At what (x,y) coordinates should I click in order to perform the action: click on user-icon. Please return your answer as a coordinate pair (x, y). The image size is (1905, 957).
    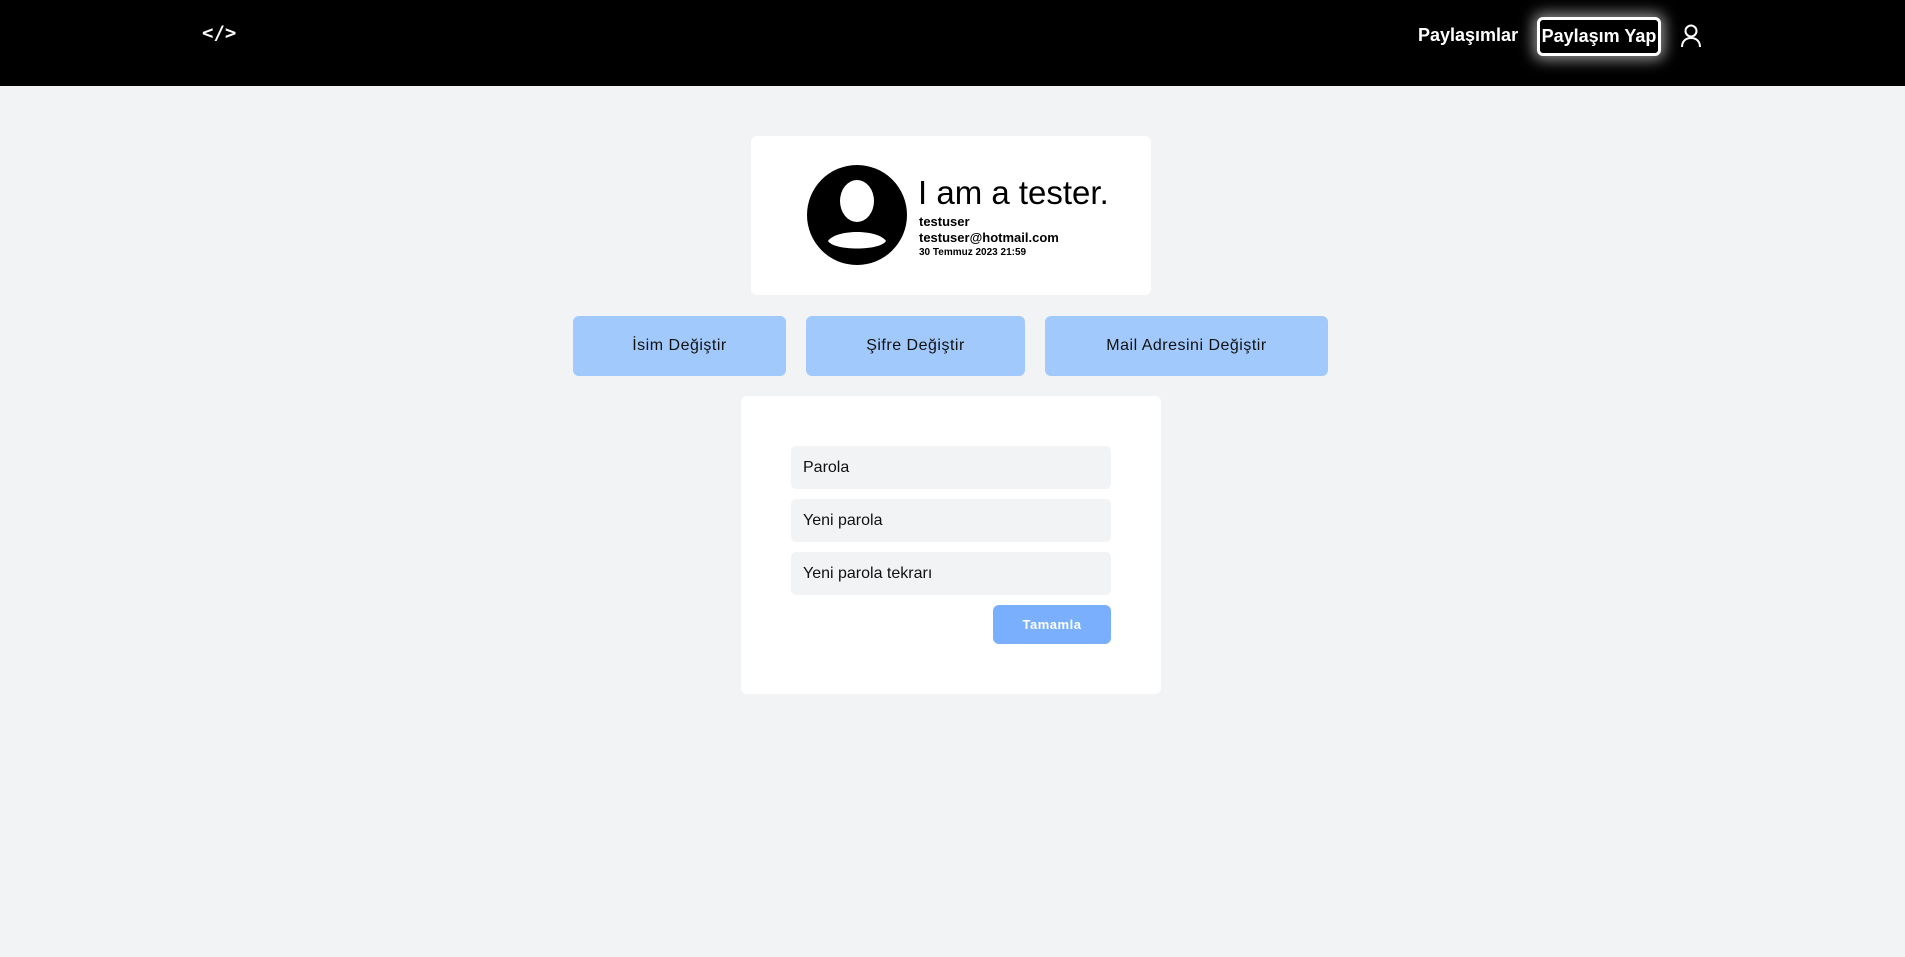
    Looking at the image, I should click on (1691, 38).